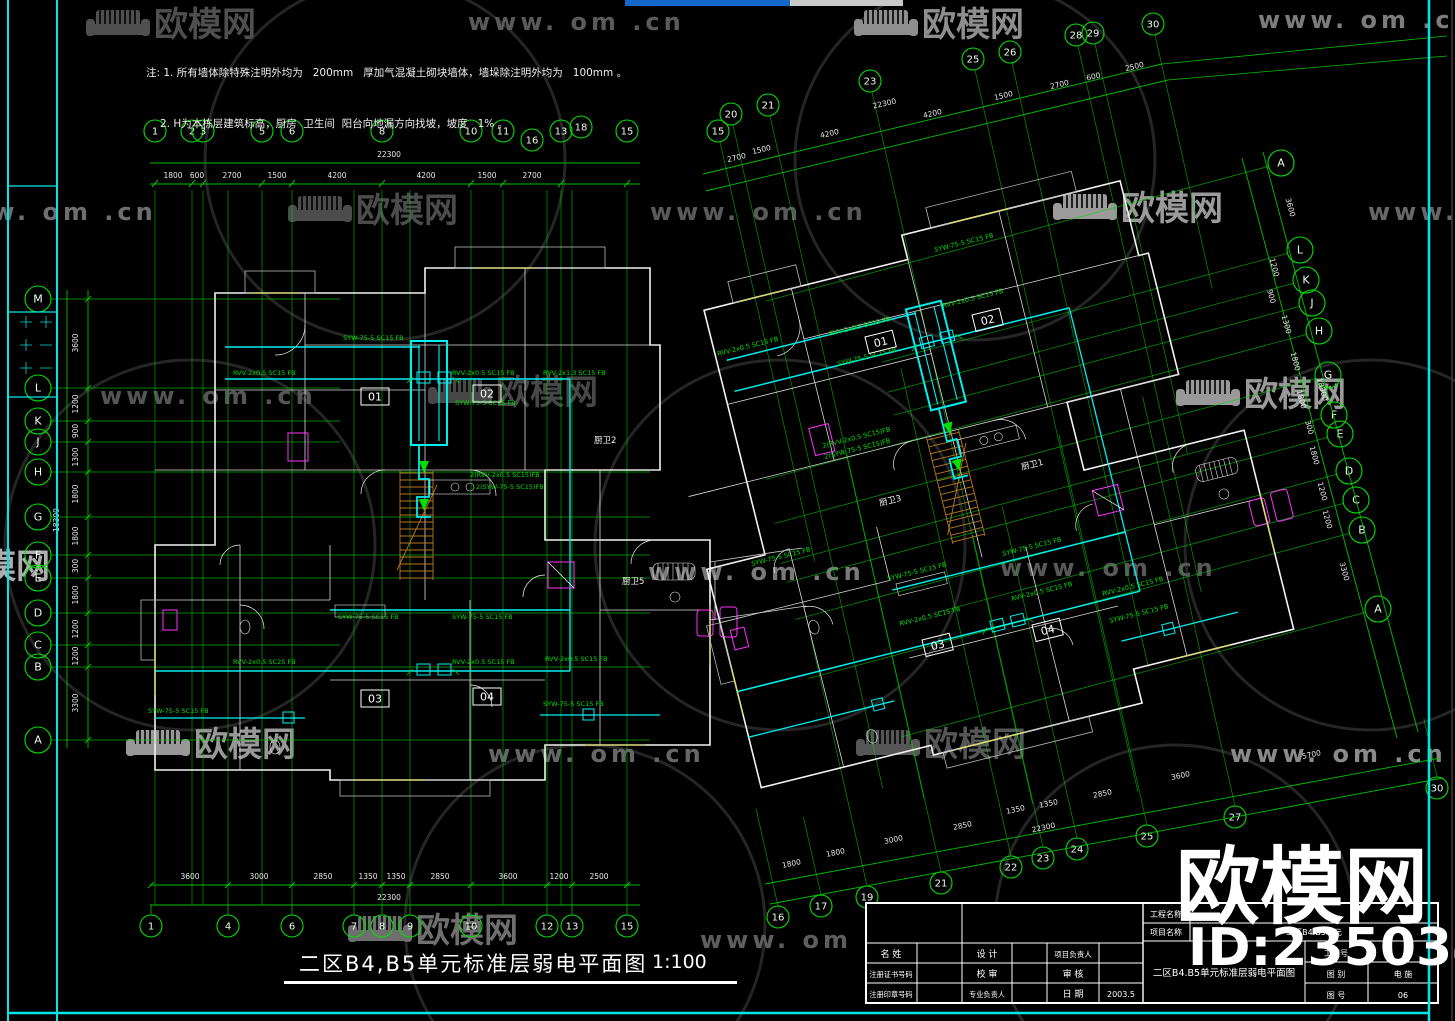 This screenshot has height=1021, width=1455. Describe the element at coordinates (375, 699) in the screenshot. I see `unit-number-label: 03` at that location.